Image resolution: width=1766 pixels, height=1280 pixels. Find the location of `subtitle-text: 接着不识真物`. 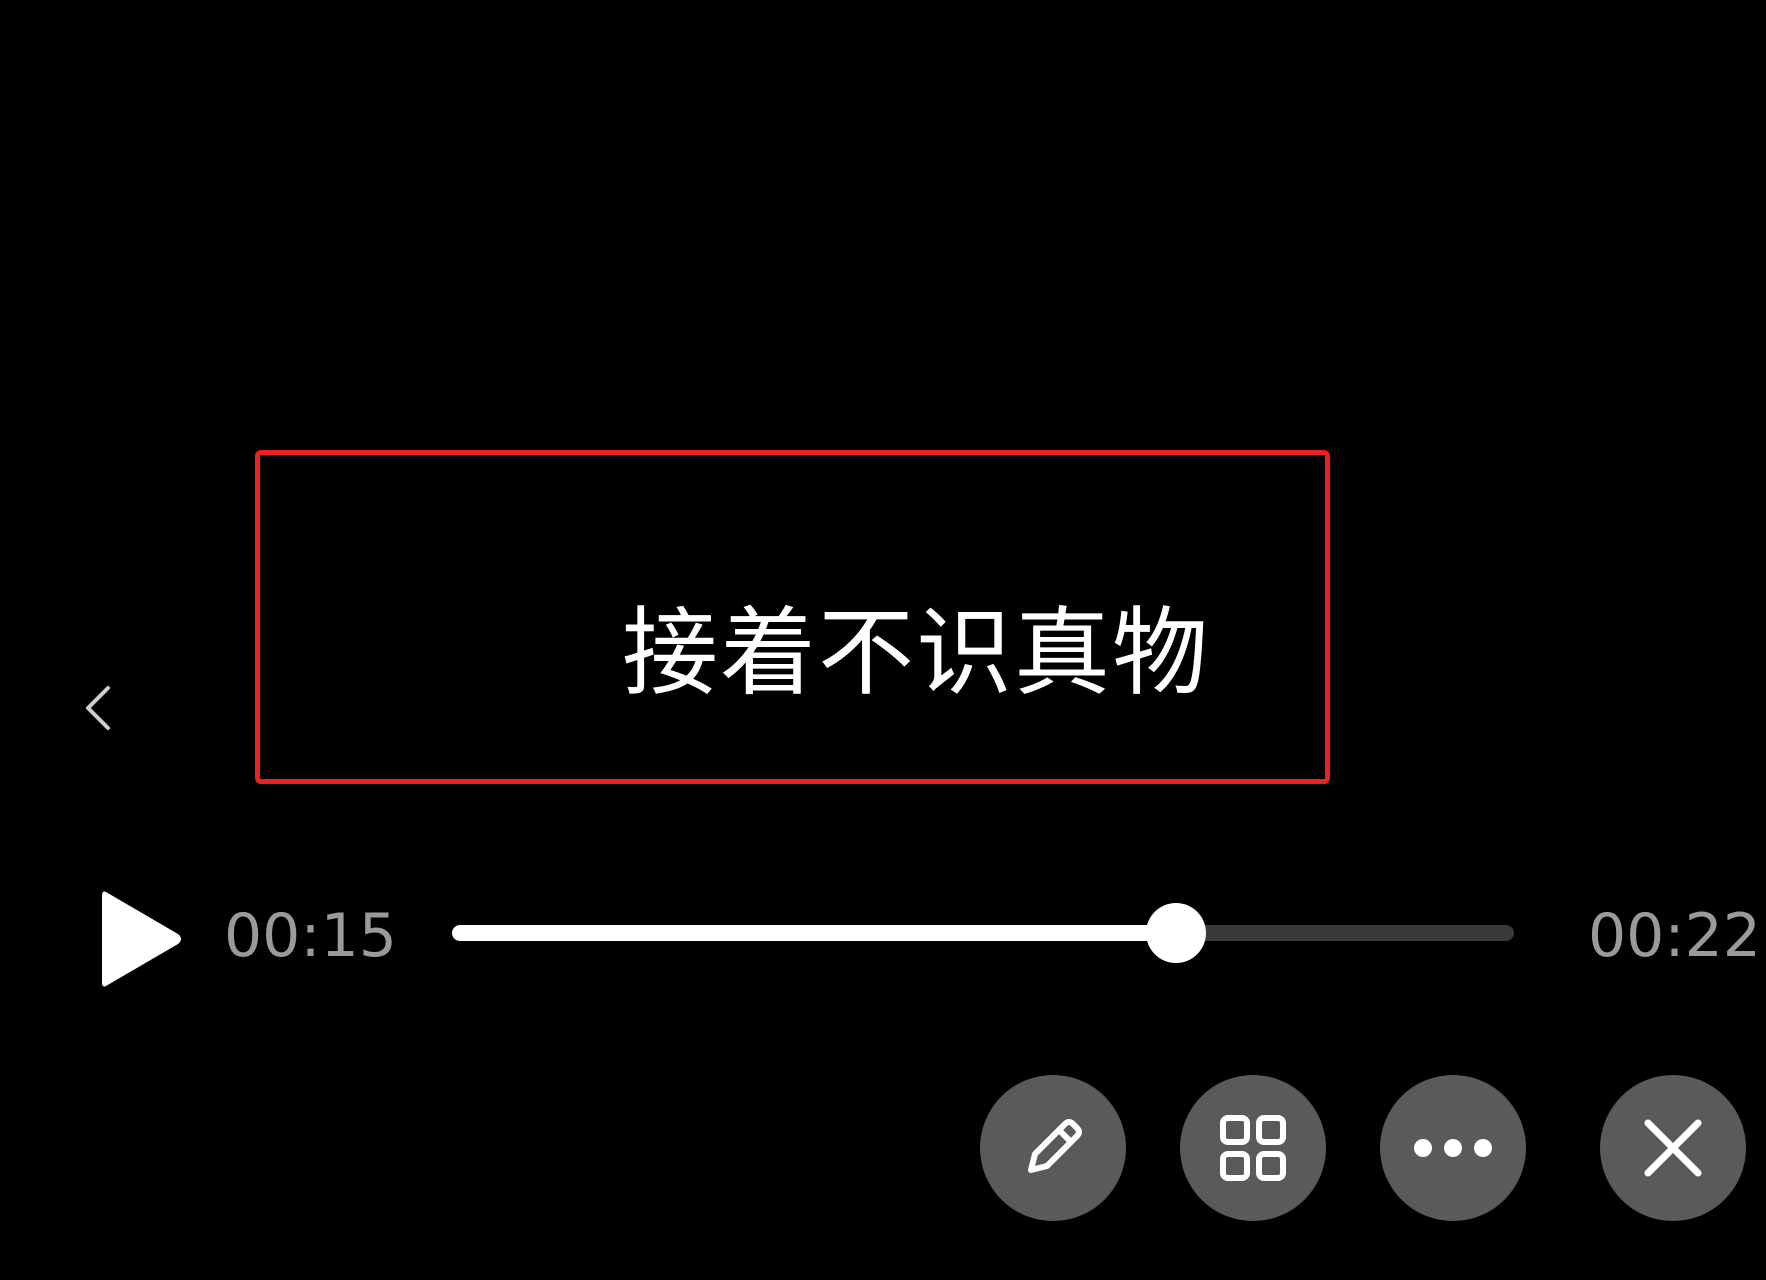

subtitle-text: 接着不识真物 is located at coordinates (916, 653).